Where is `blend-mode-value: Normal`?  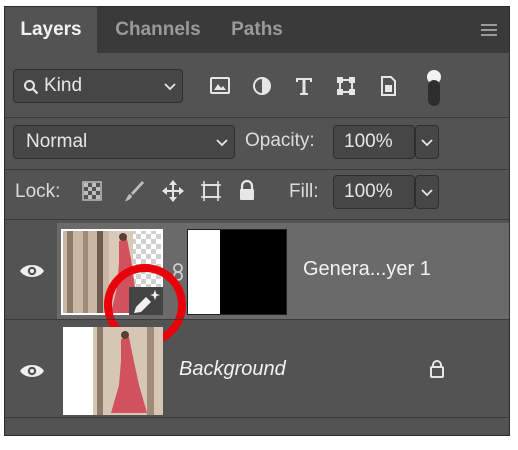
blend-mode-value: Normal is located at coordinates (57, 141).